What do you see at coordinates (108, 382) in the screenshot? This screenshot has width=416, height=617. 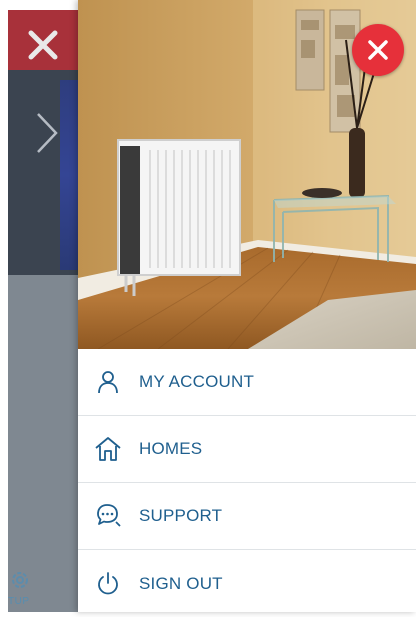 I see `user-icon` at bounding box center [108, 382].